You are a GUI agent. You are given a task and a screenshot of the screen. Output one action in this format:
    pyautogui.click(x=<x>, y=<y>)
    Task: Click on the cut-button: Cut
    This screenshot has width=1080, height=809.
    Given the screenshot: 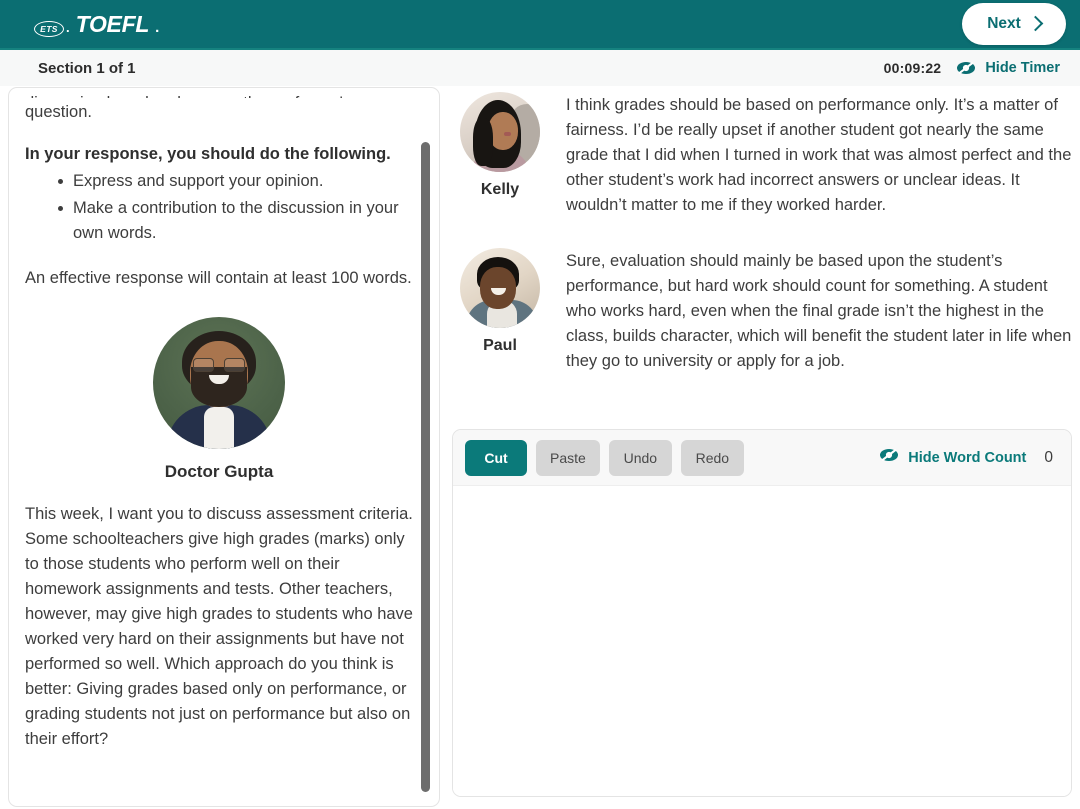 What is the action you would take?
    pyautogui.click(x=496, y=457)
    